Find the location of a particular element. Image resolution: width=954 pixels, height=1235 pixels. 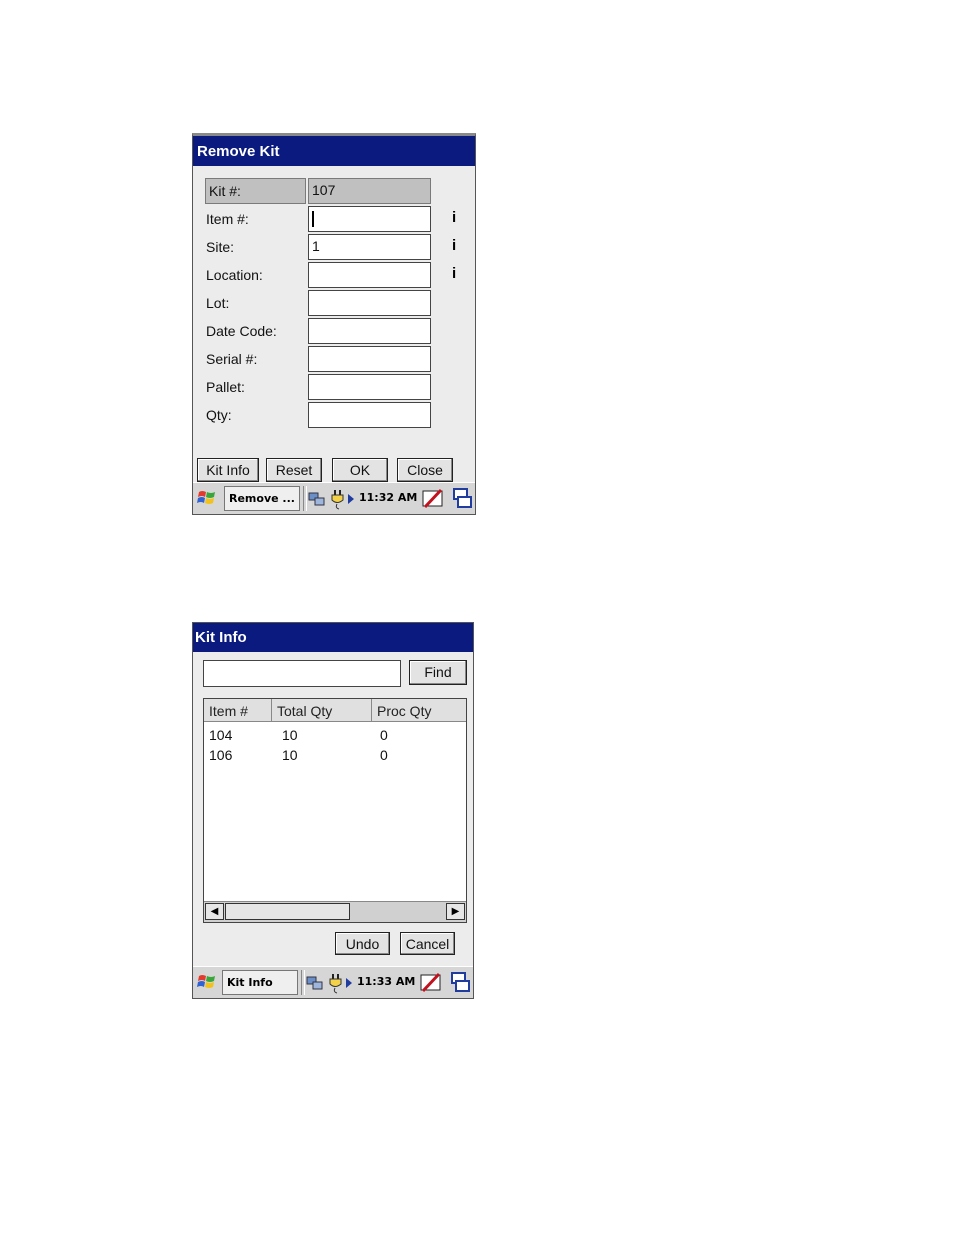

scroll-left-icon: ◀ is located at coordinates (214, 911).